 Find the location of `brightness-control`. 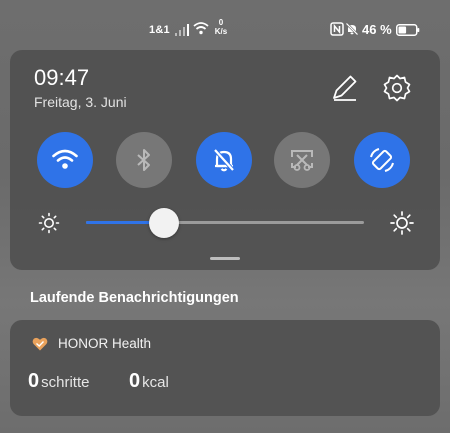

brightness-control is located at coordinates (225, 222).